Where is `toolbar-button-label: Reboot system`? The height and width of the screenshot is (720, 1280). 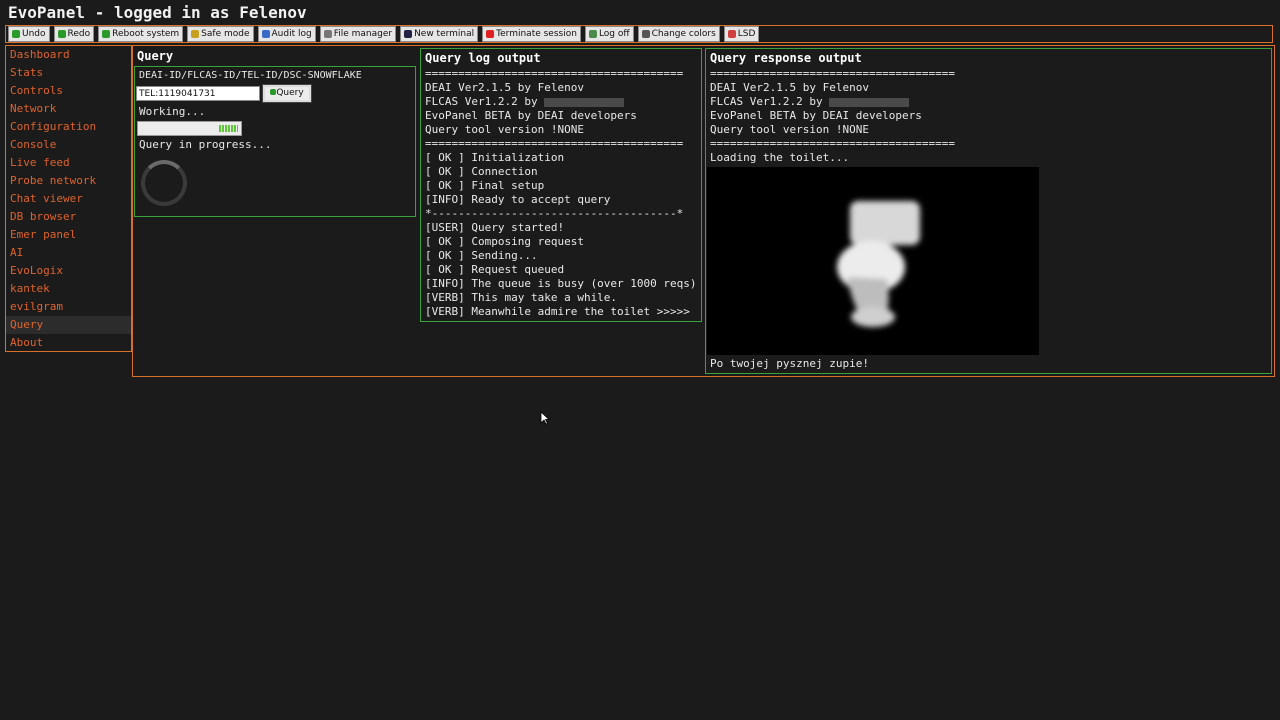
toolbar-button-label: Reboot system is located at coordinates (146, 34).